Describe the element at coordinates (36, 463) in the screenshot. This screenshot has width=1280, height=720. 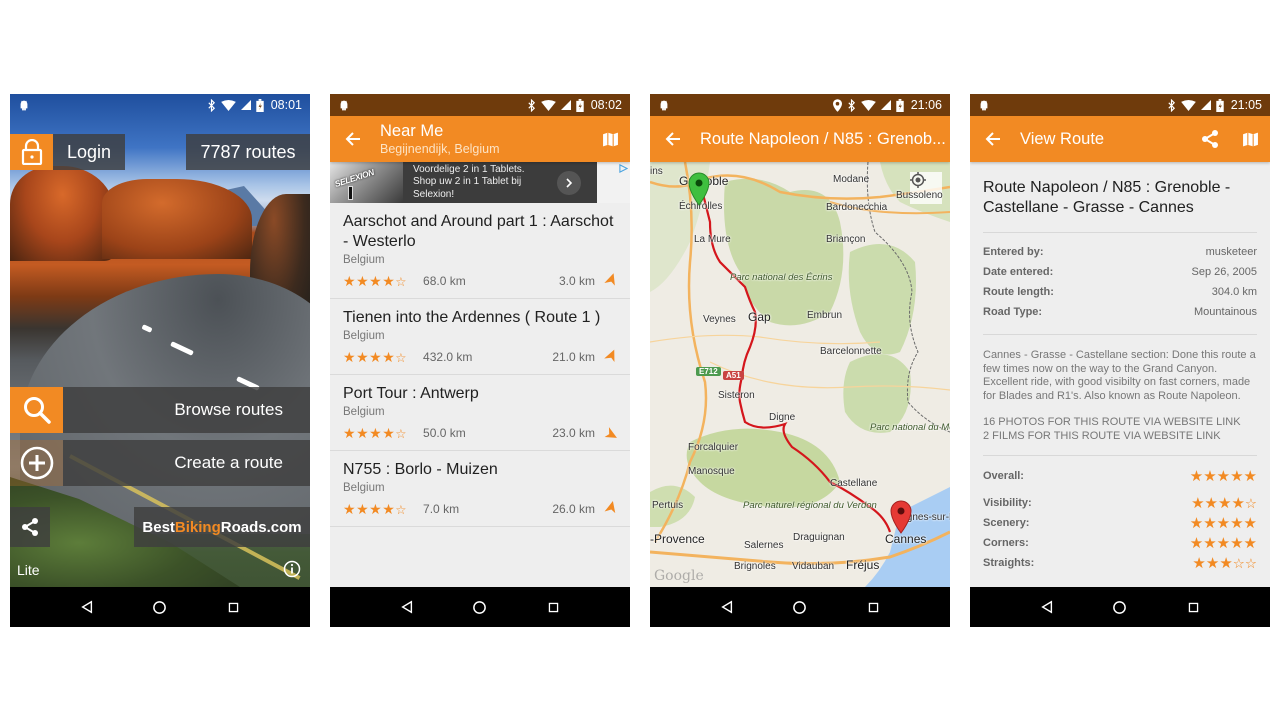
I see `create-route-icon-button` at that location.